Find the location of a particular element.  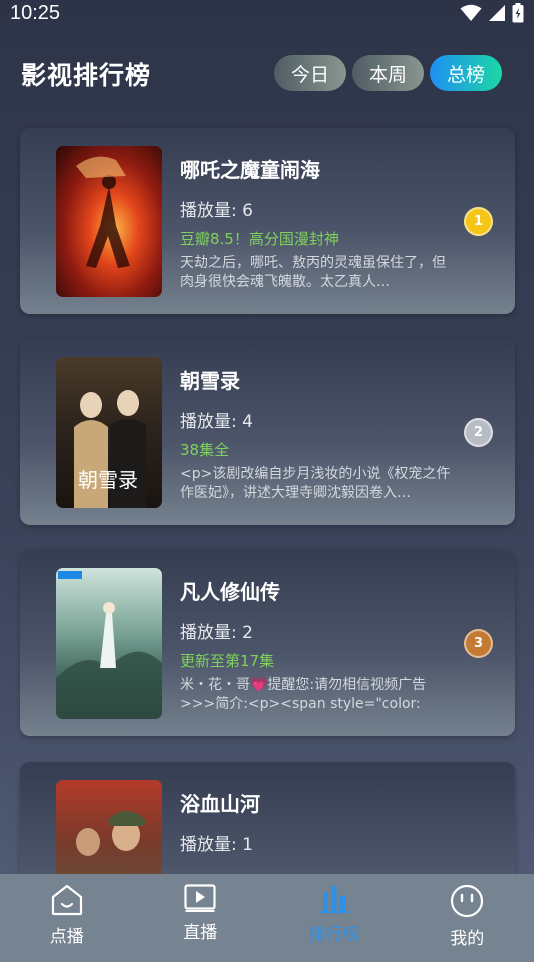

nav-item-mine: 我的 is located at coordinates (467, 918).